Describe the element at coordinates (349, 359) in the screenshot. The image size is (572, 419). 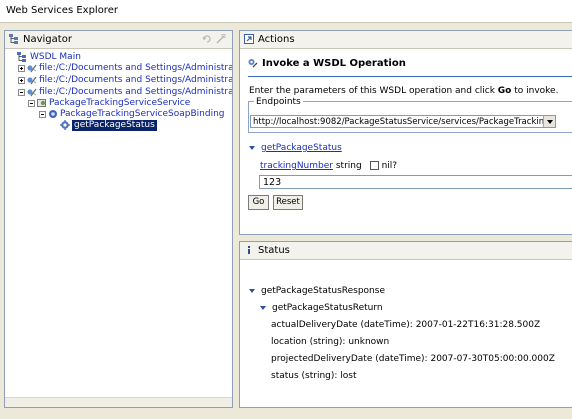
I see `field-label: projectedDeliveryDate (dateTime):` at that location.